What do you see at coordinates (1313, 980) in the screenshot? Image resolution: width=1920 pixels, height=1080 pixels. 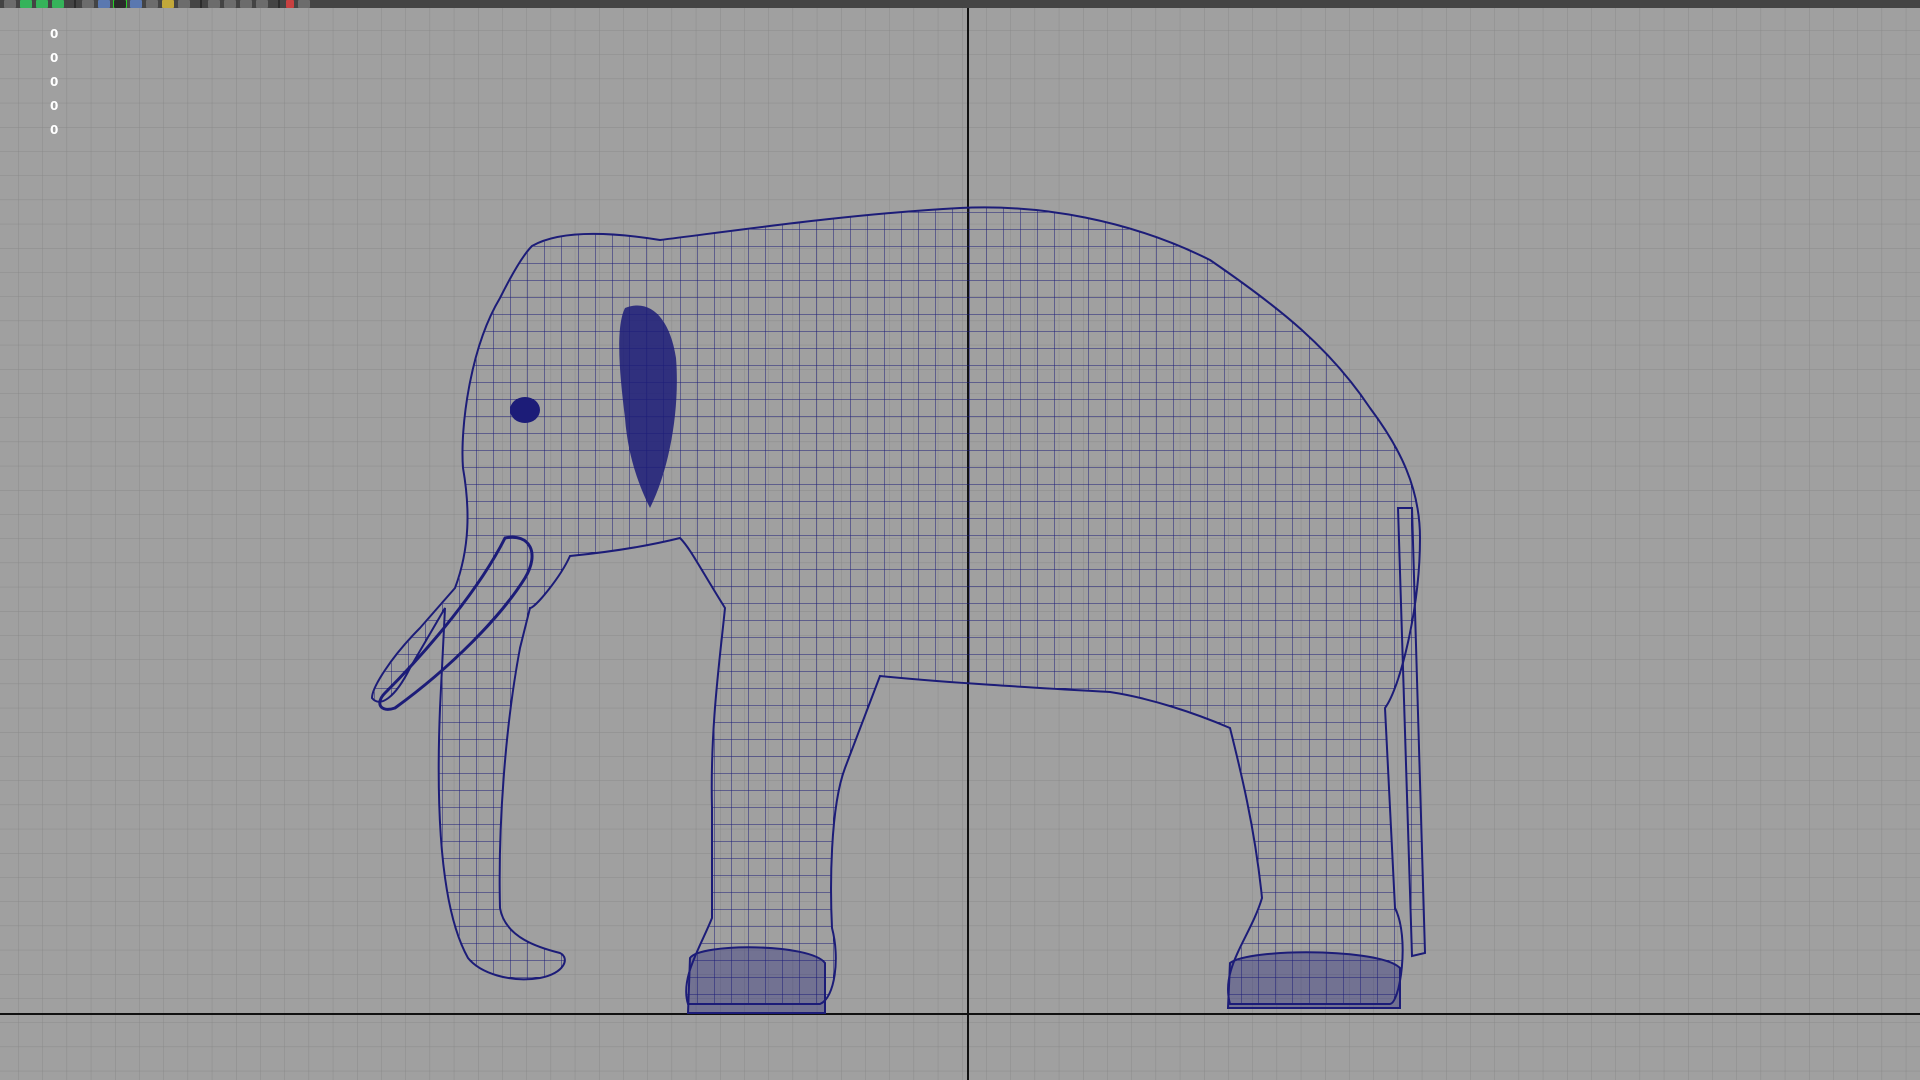 I see `rear-foot-mesh` at bounding box center [1313, 980].